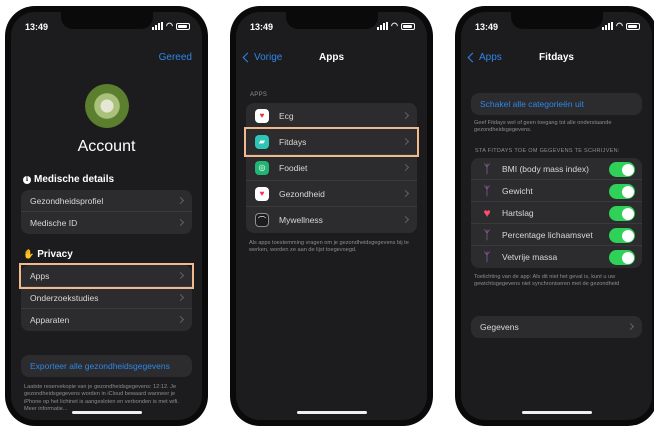 This screenshot has height=430, width=654. Describe the element at coordinates (622, 257) in the screenshot. I see `leanmass-toggle` at that location.